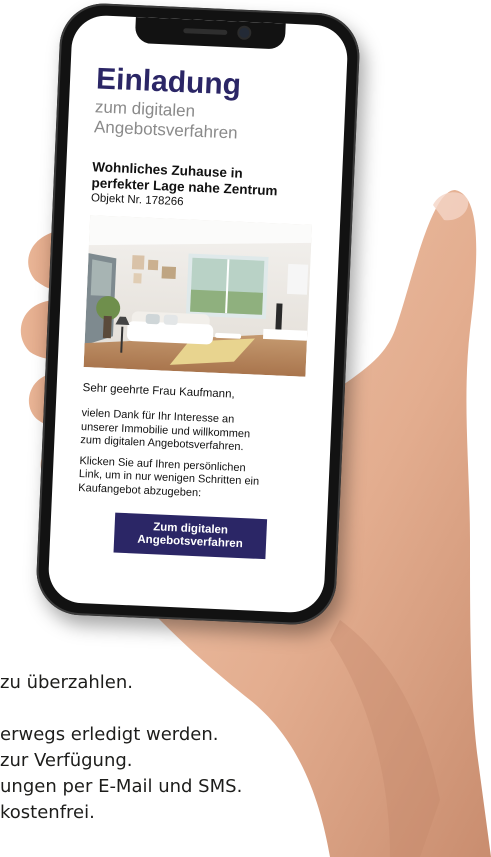 This screenshot has height=857, width=491. I want to click on living-room-image, so click(197, 296).